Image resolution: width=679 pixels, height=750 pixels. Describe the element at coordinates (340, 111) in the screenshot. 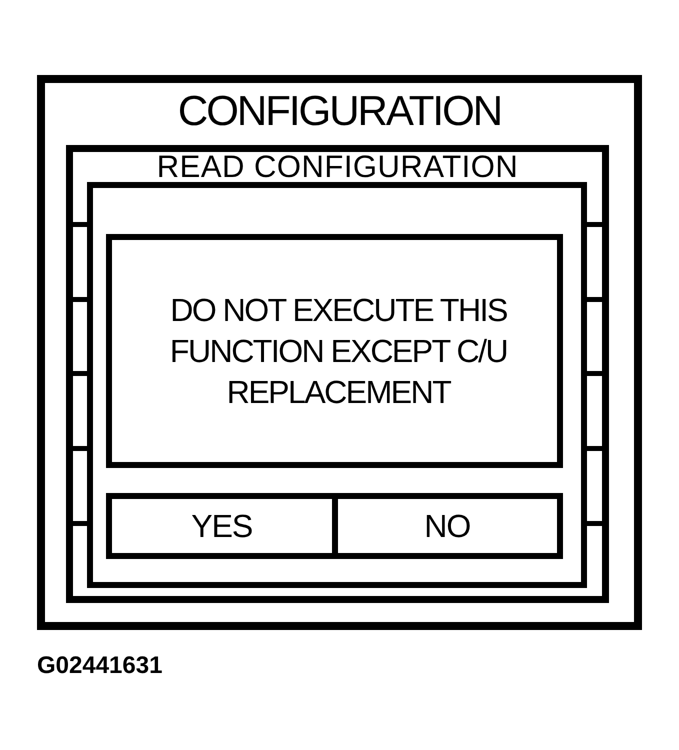

I see `screen-title: CONFIGURATION` at that location.